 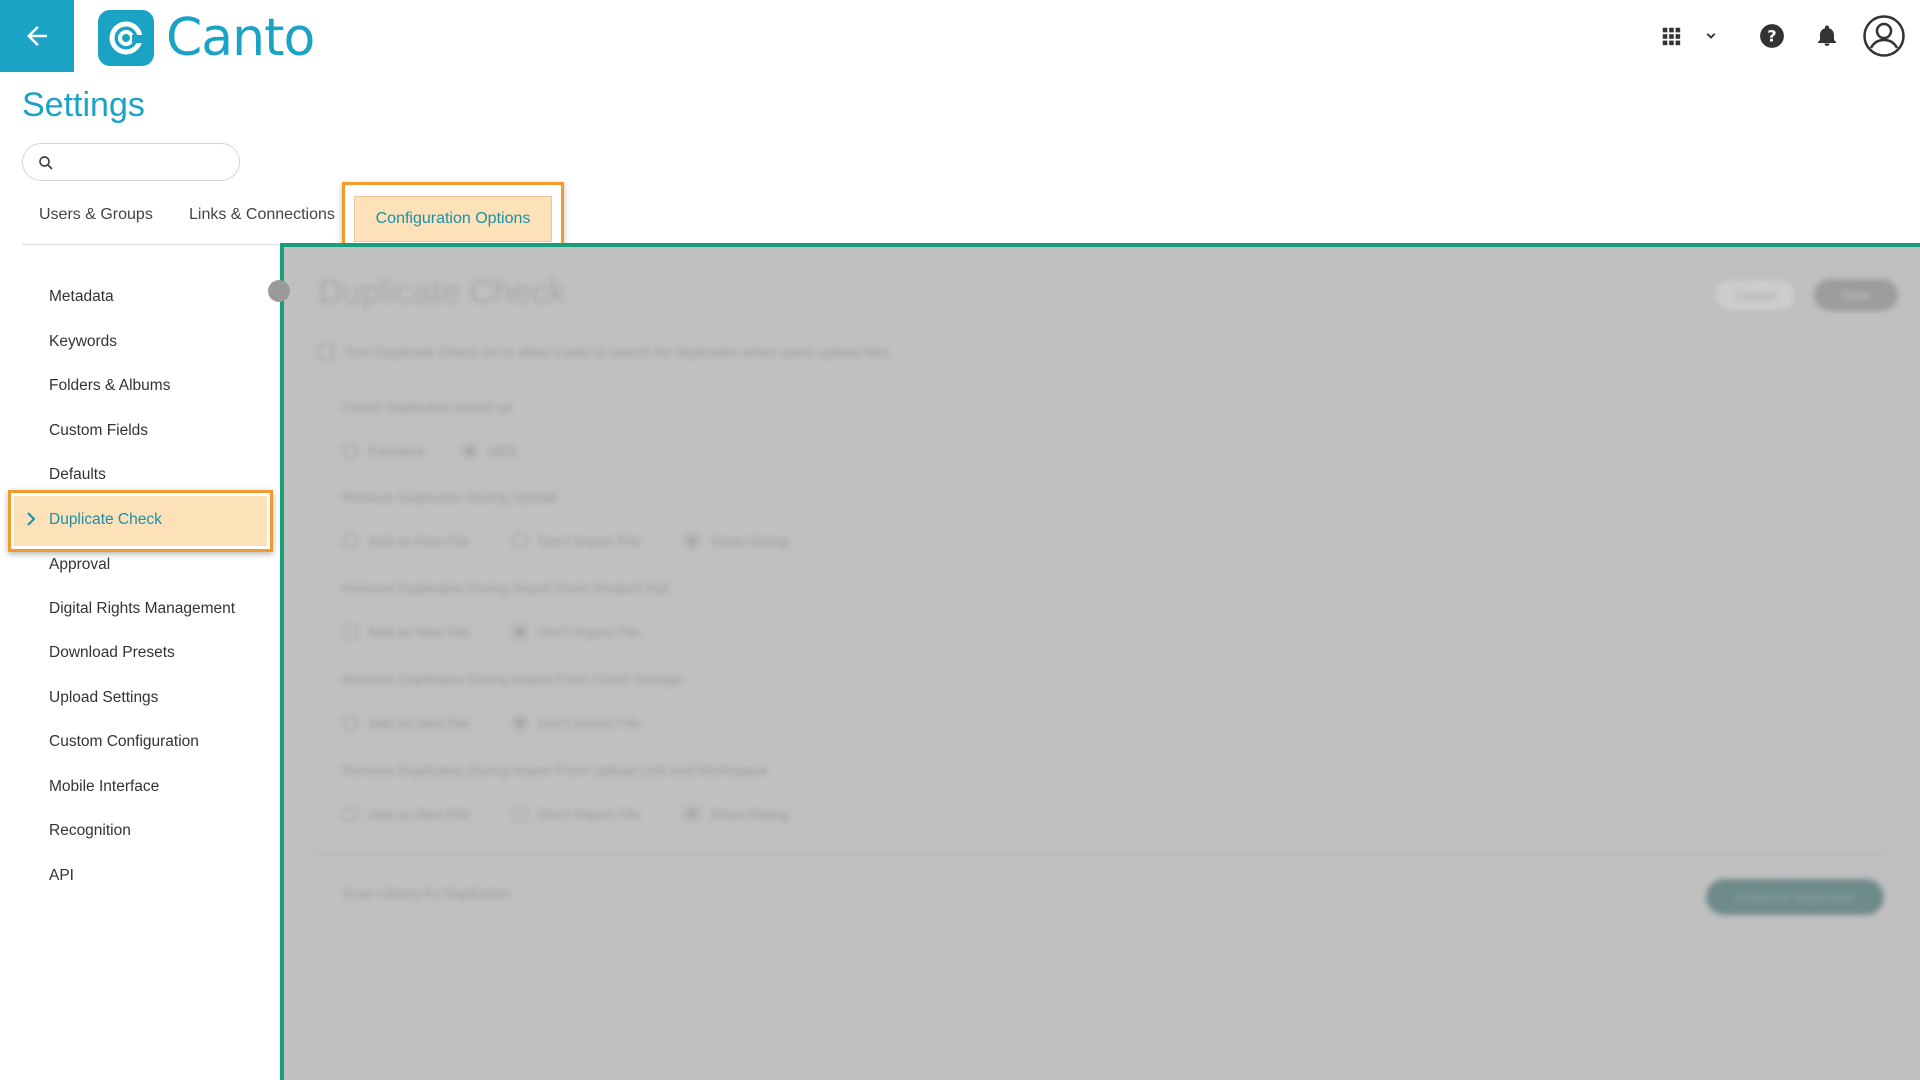 I want to click on enable-duplicate-check-checkbox, so click(x=326, y=352).